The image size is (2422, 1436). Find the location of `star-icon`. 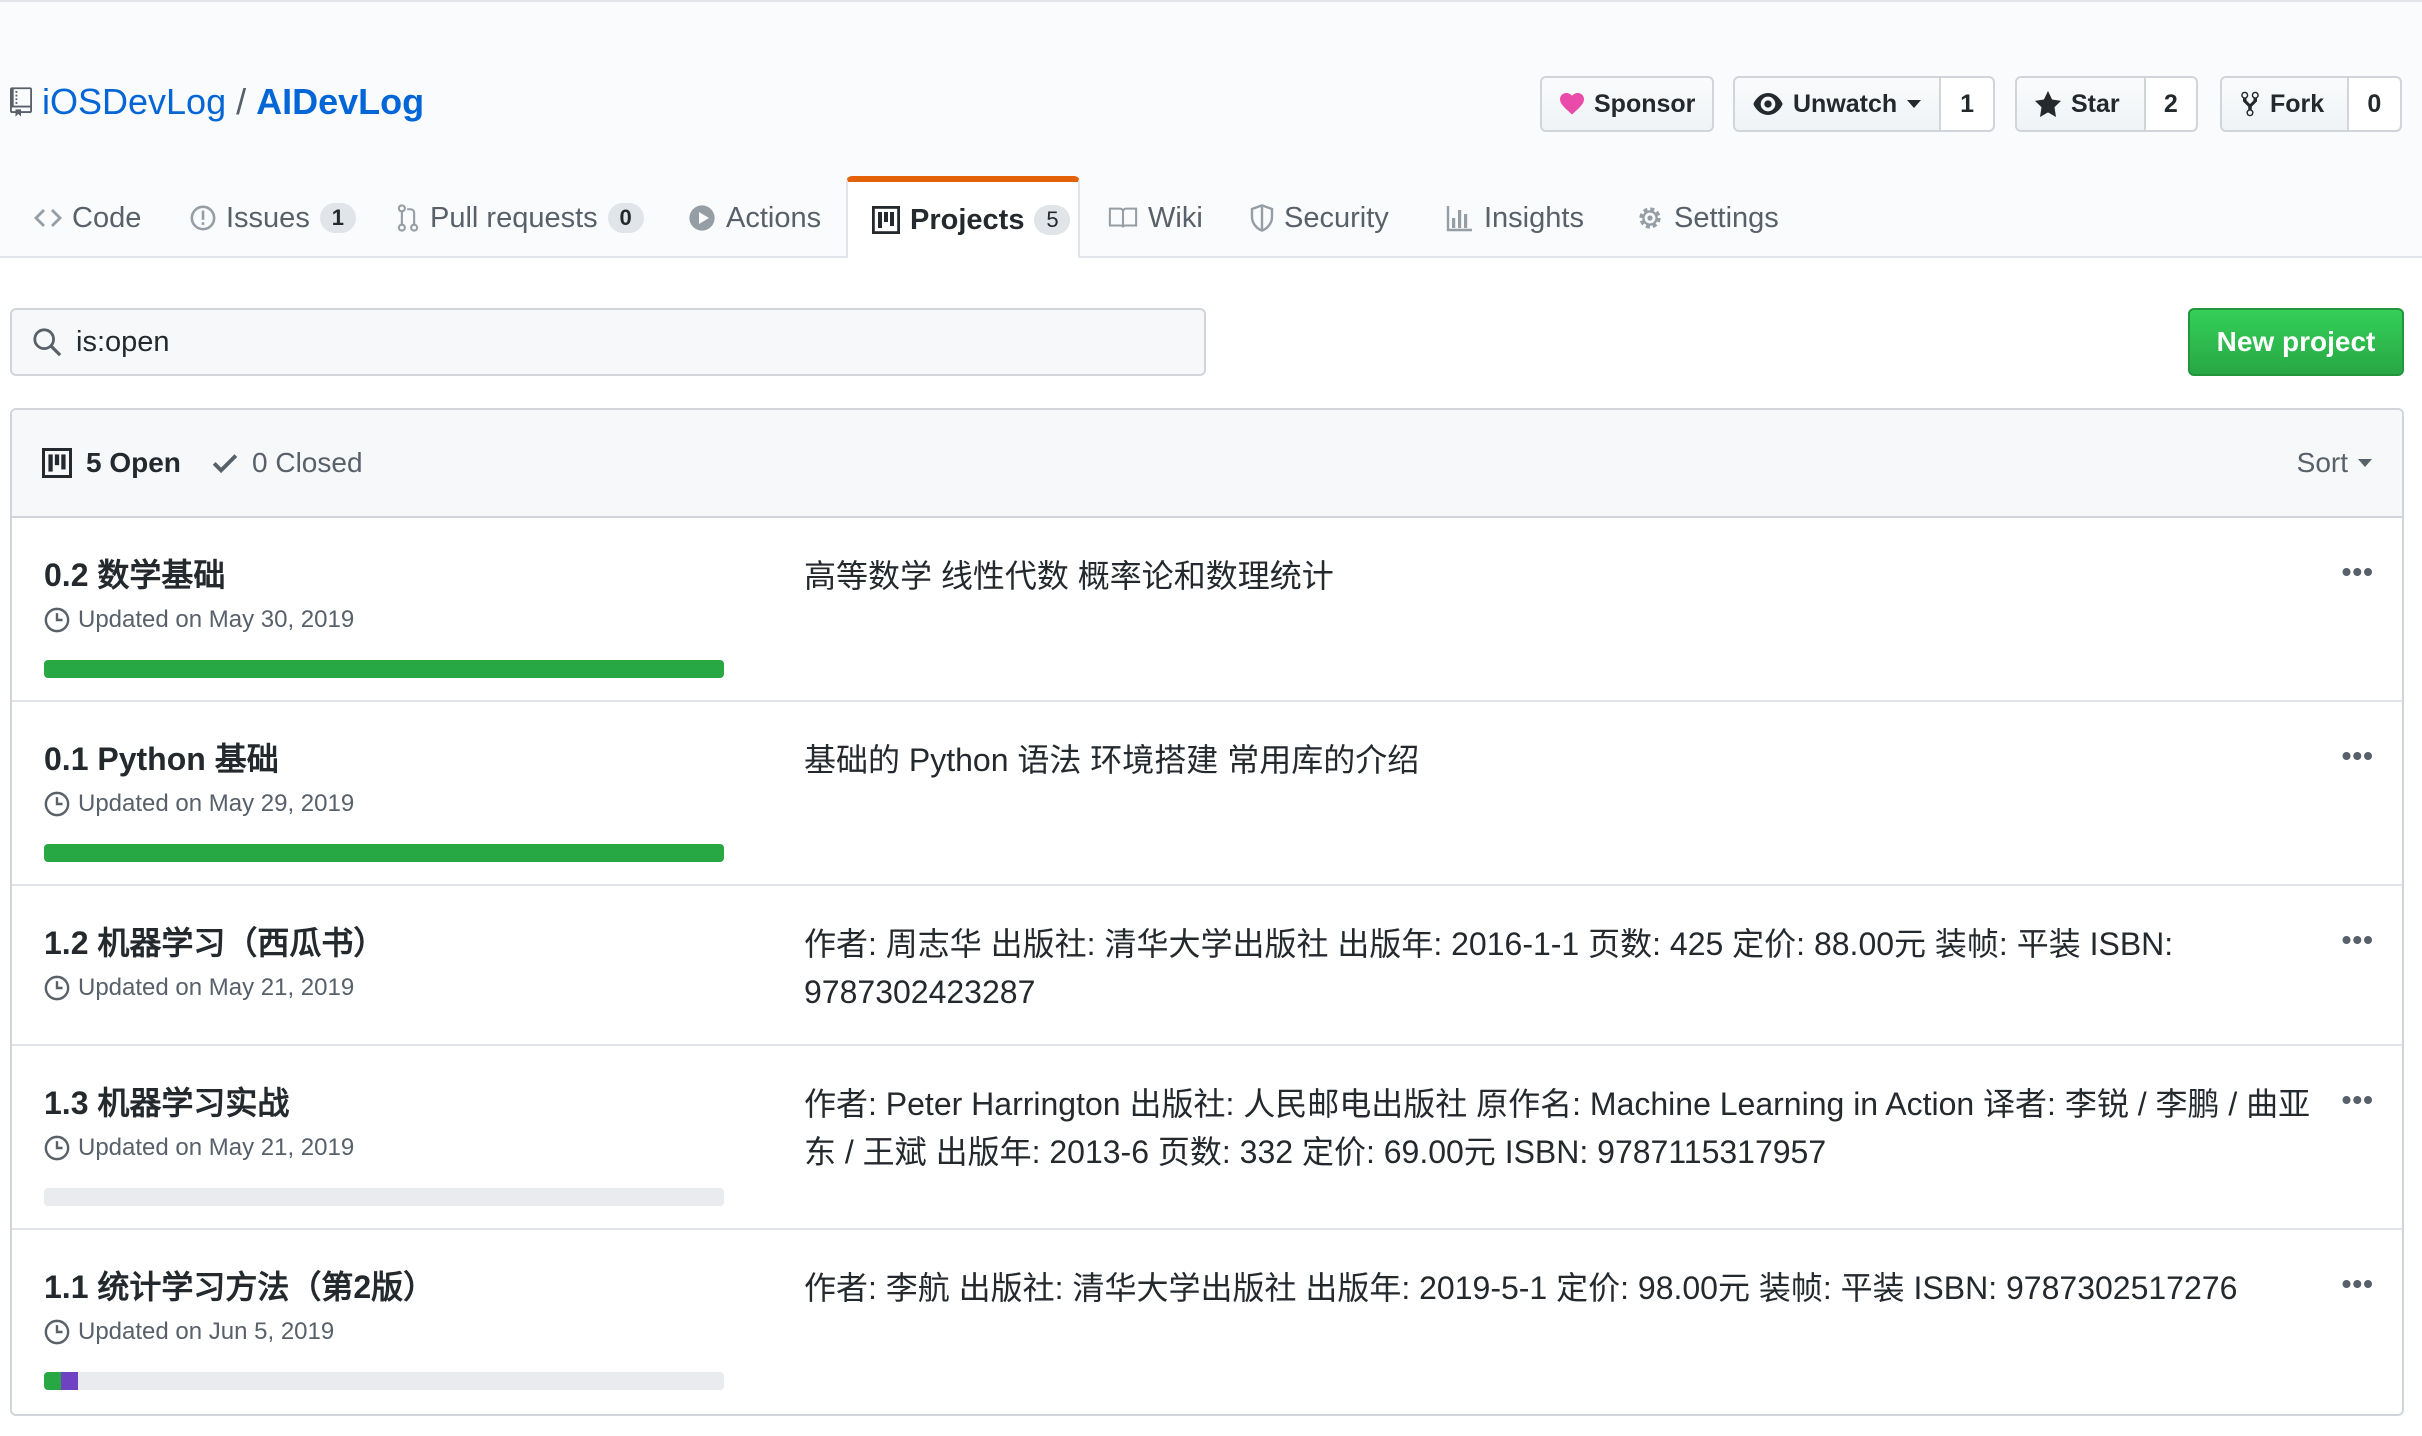

star-icon is located at coordinates (2048, 104).